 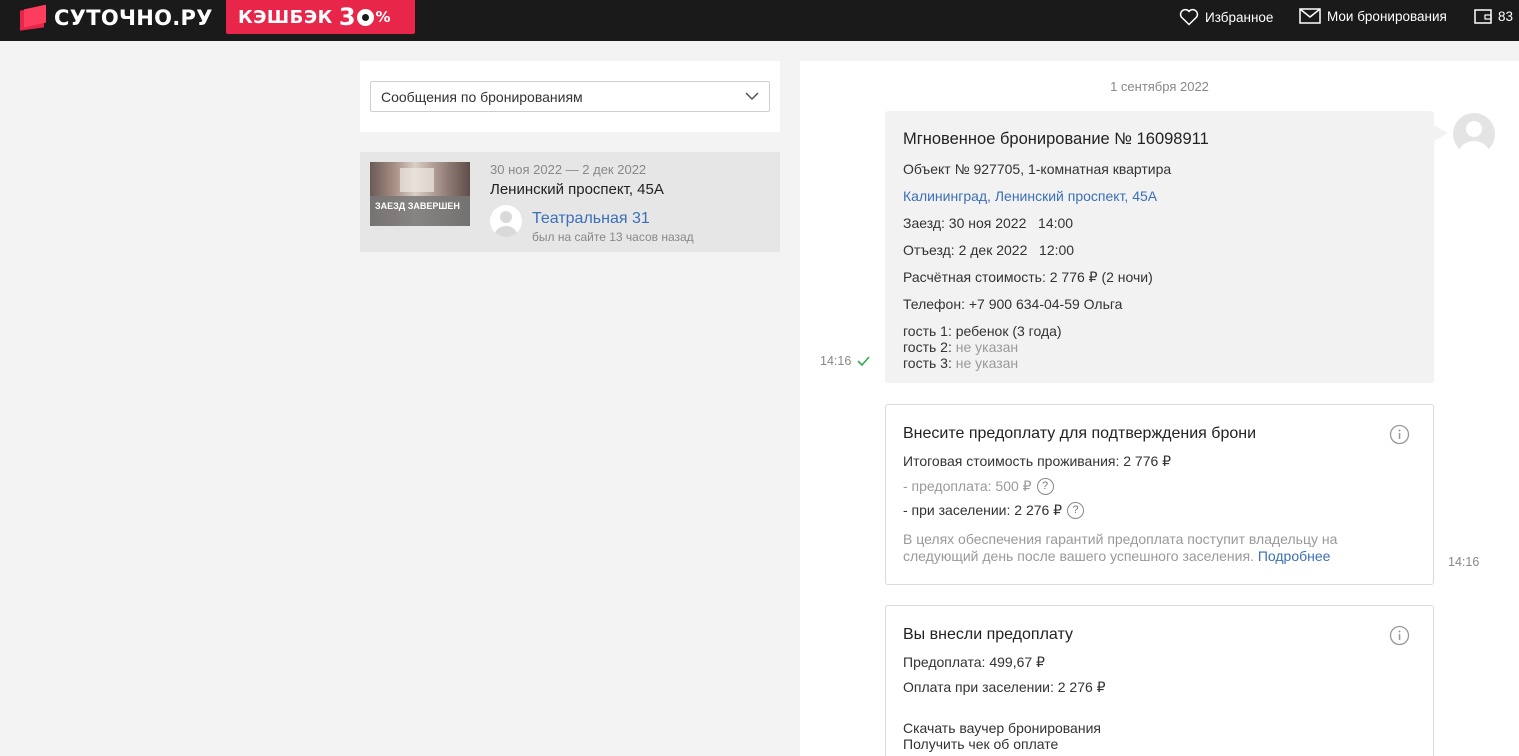 What do you see at coordinates (1013, 304) in the screenshot?
I see `phone-info: Телефон: +7 900 634-04-59 Ольга` at bounding box center [1013, 304].